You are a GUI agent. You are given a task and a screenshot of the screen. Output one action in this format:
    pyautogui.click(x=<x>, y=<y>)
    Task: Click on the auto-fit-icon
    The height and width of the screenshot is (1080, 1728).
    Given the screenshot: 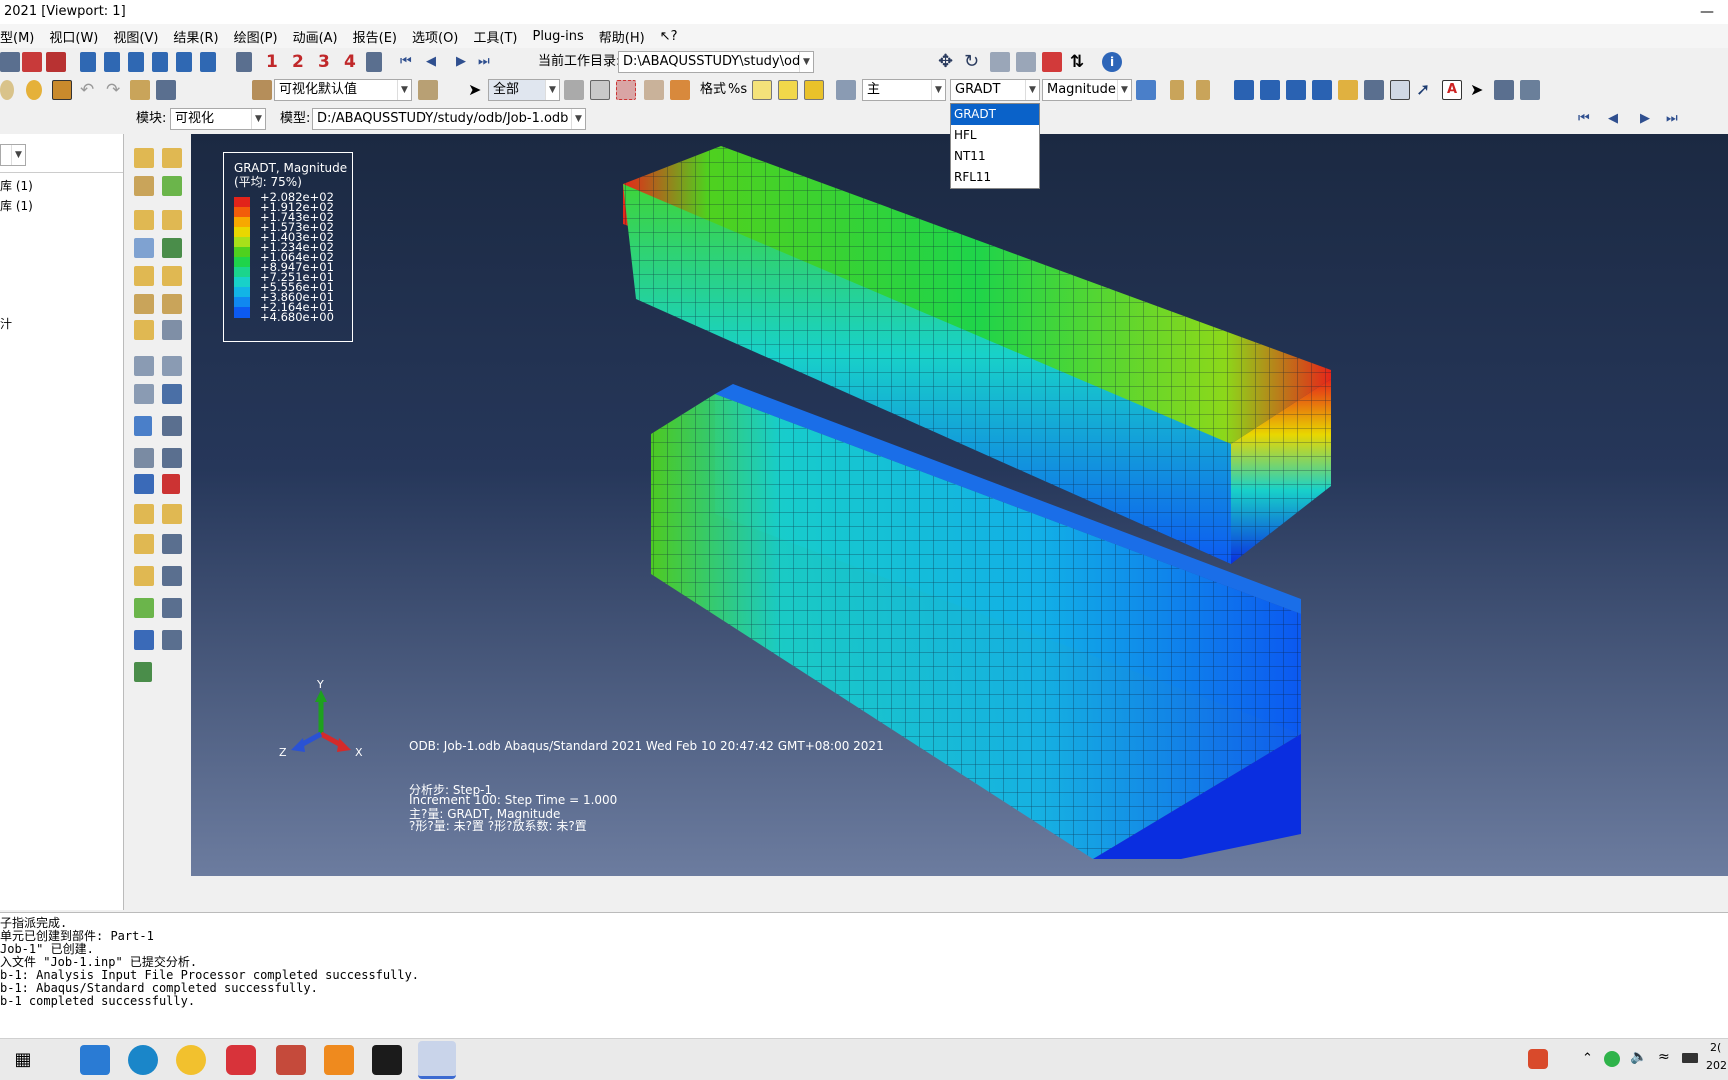 What is the action you would take?
    pyautogui.click(x=1052, y=62)
    